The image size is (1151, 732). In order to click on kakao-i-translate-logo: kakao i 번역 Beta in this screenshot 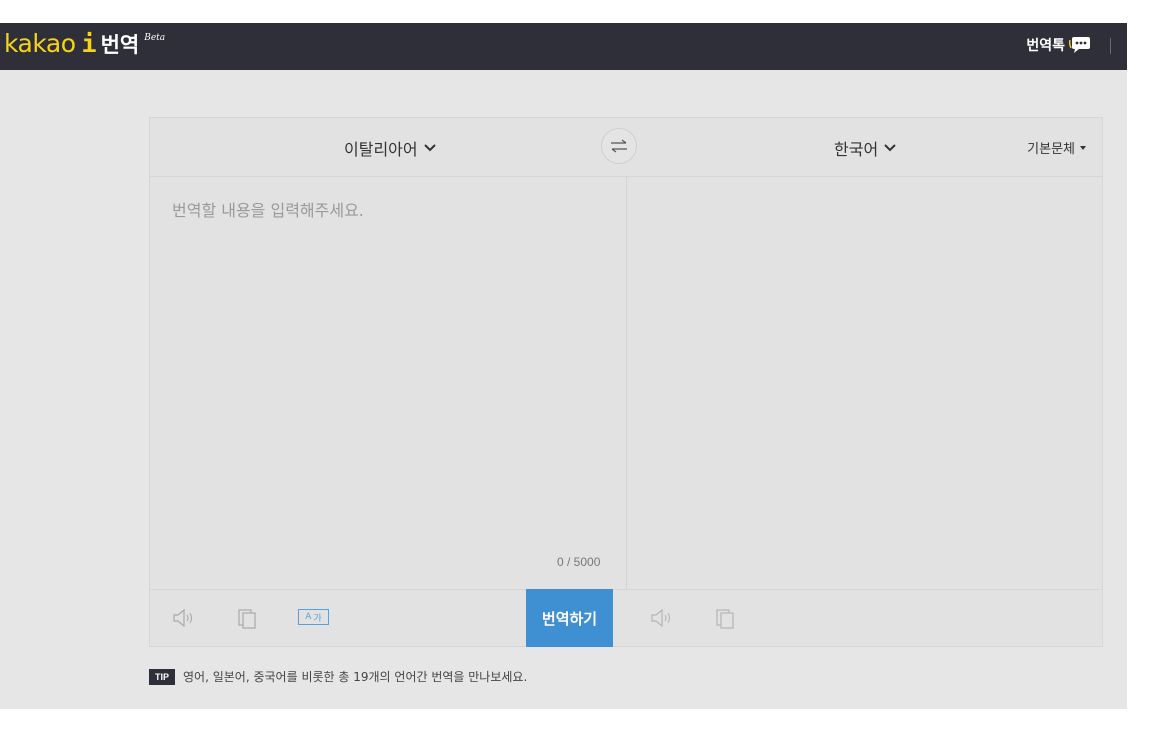, I will do `click(84, 46)`.